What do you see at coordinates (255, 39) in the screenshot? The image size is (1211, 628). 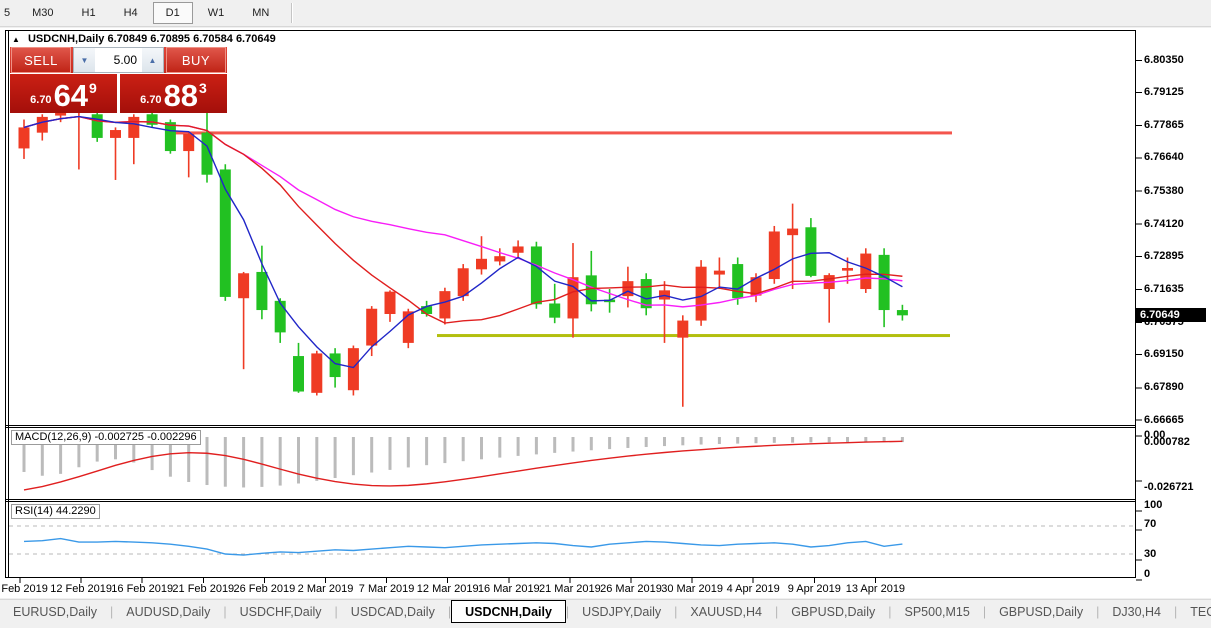 I see `ohlc-close: 6.70649` at bounding box center [255, 39].